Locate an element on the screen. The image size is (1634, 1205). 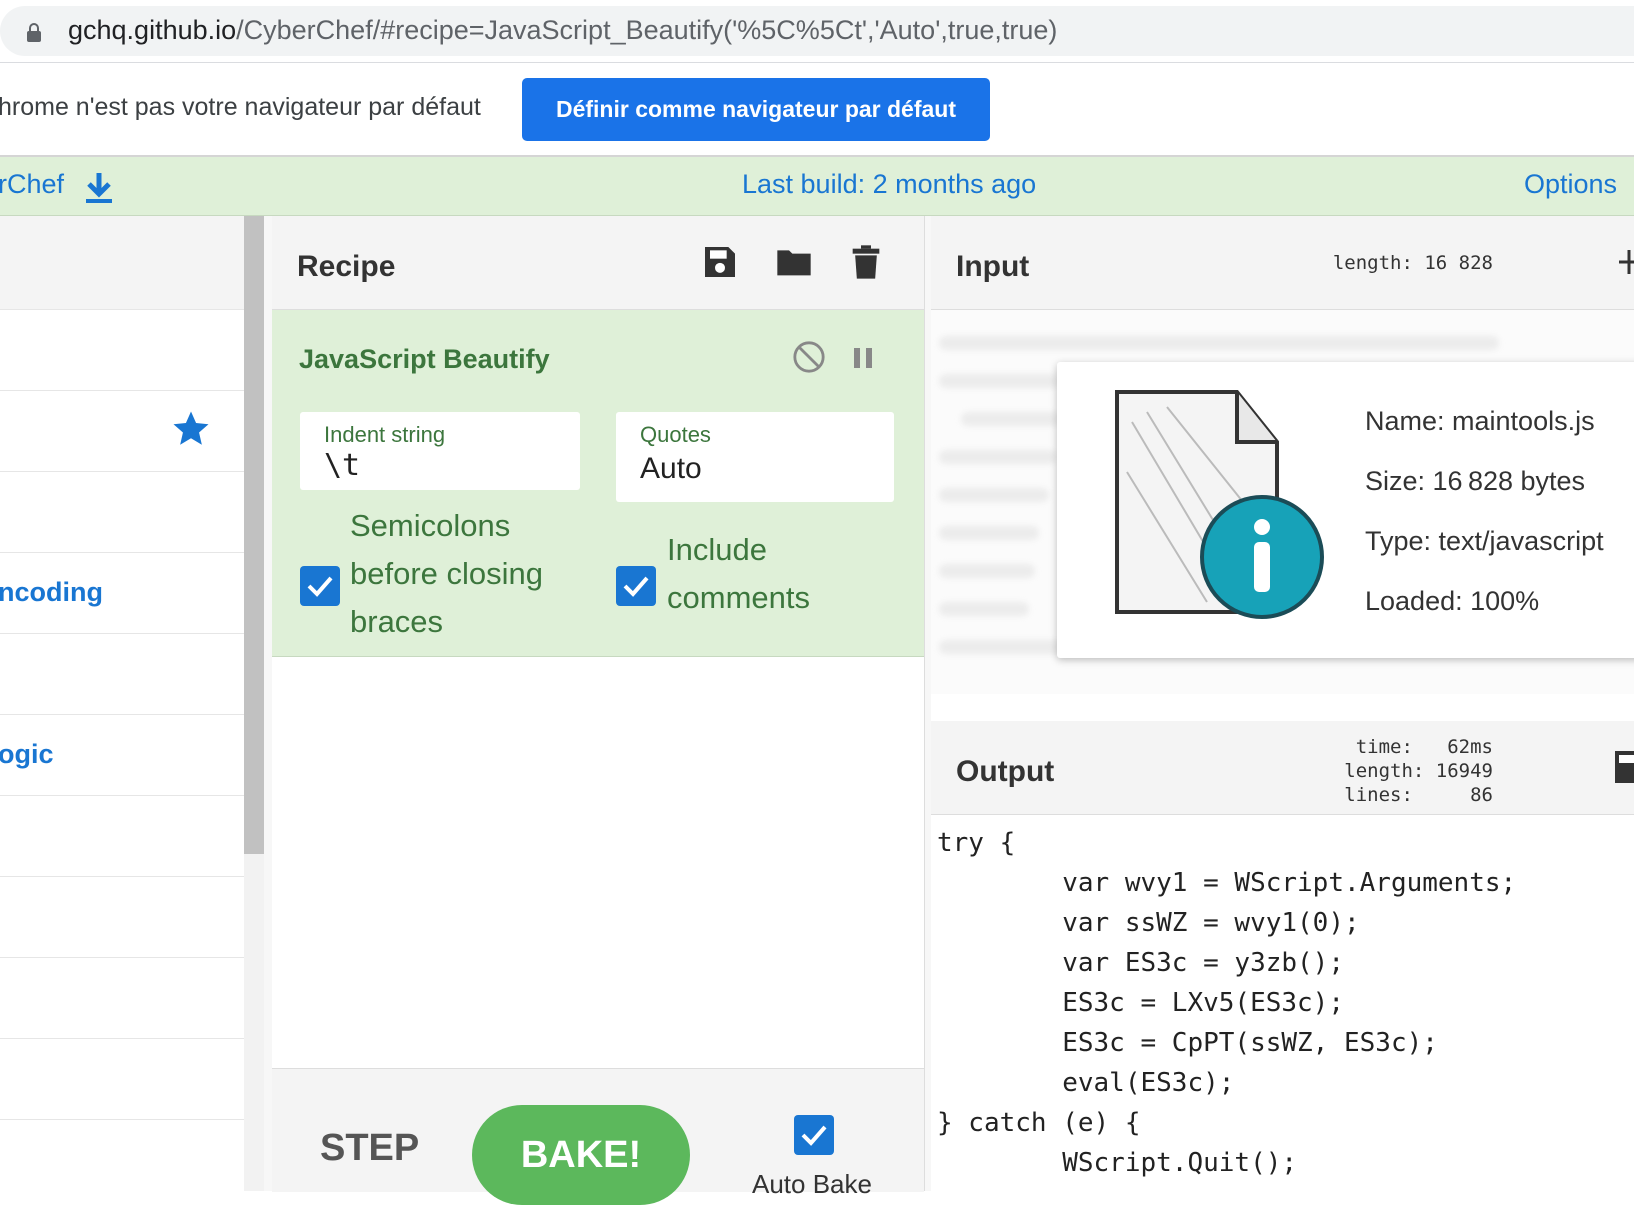
ops-category-label: ogic is located at coordinates (27, 754).